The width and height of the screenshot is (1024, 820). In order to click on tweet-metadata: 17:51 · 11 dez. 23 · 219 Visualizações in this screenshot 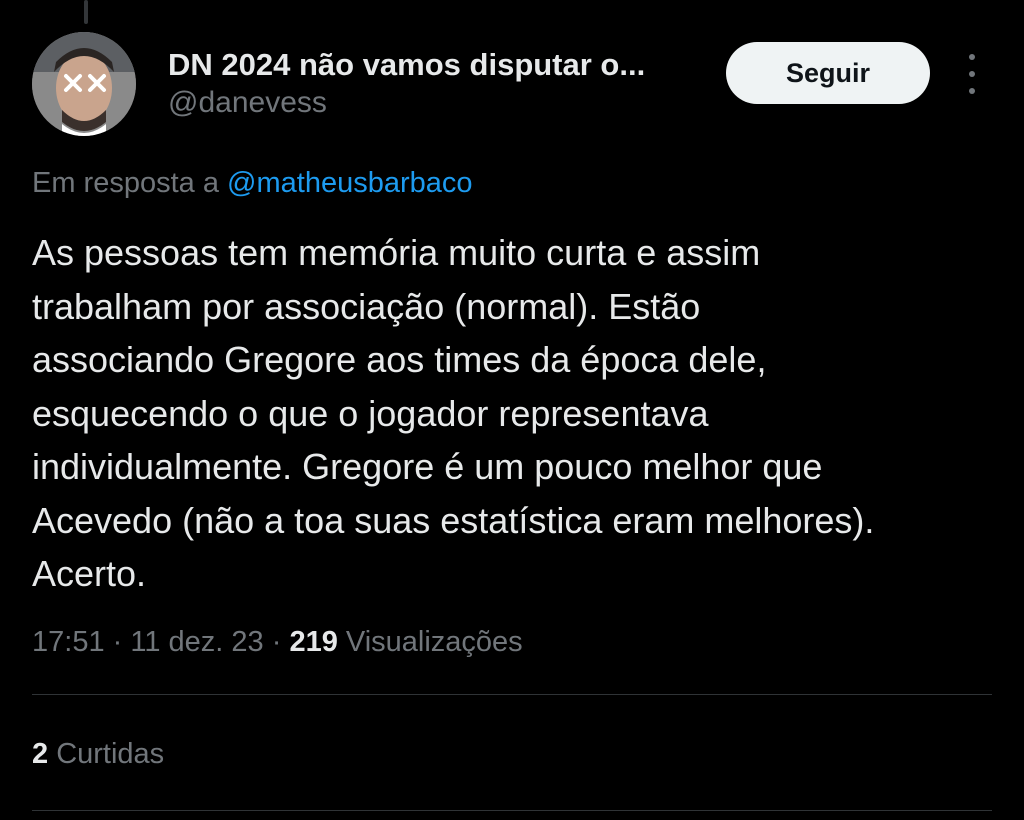, I will do `click(277, 642)`.